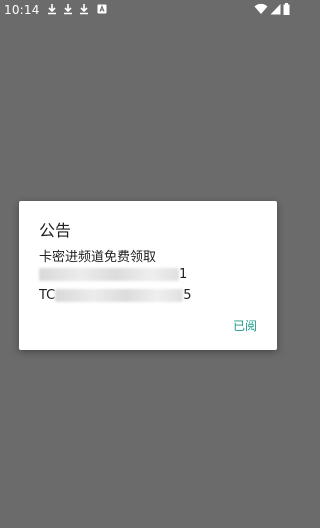 This screenshot has width=320, height=528. Describe the element at coordinates (183, 274) in the screenshot. I see `dialog-message-line-2-suffix: 1` at that location.